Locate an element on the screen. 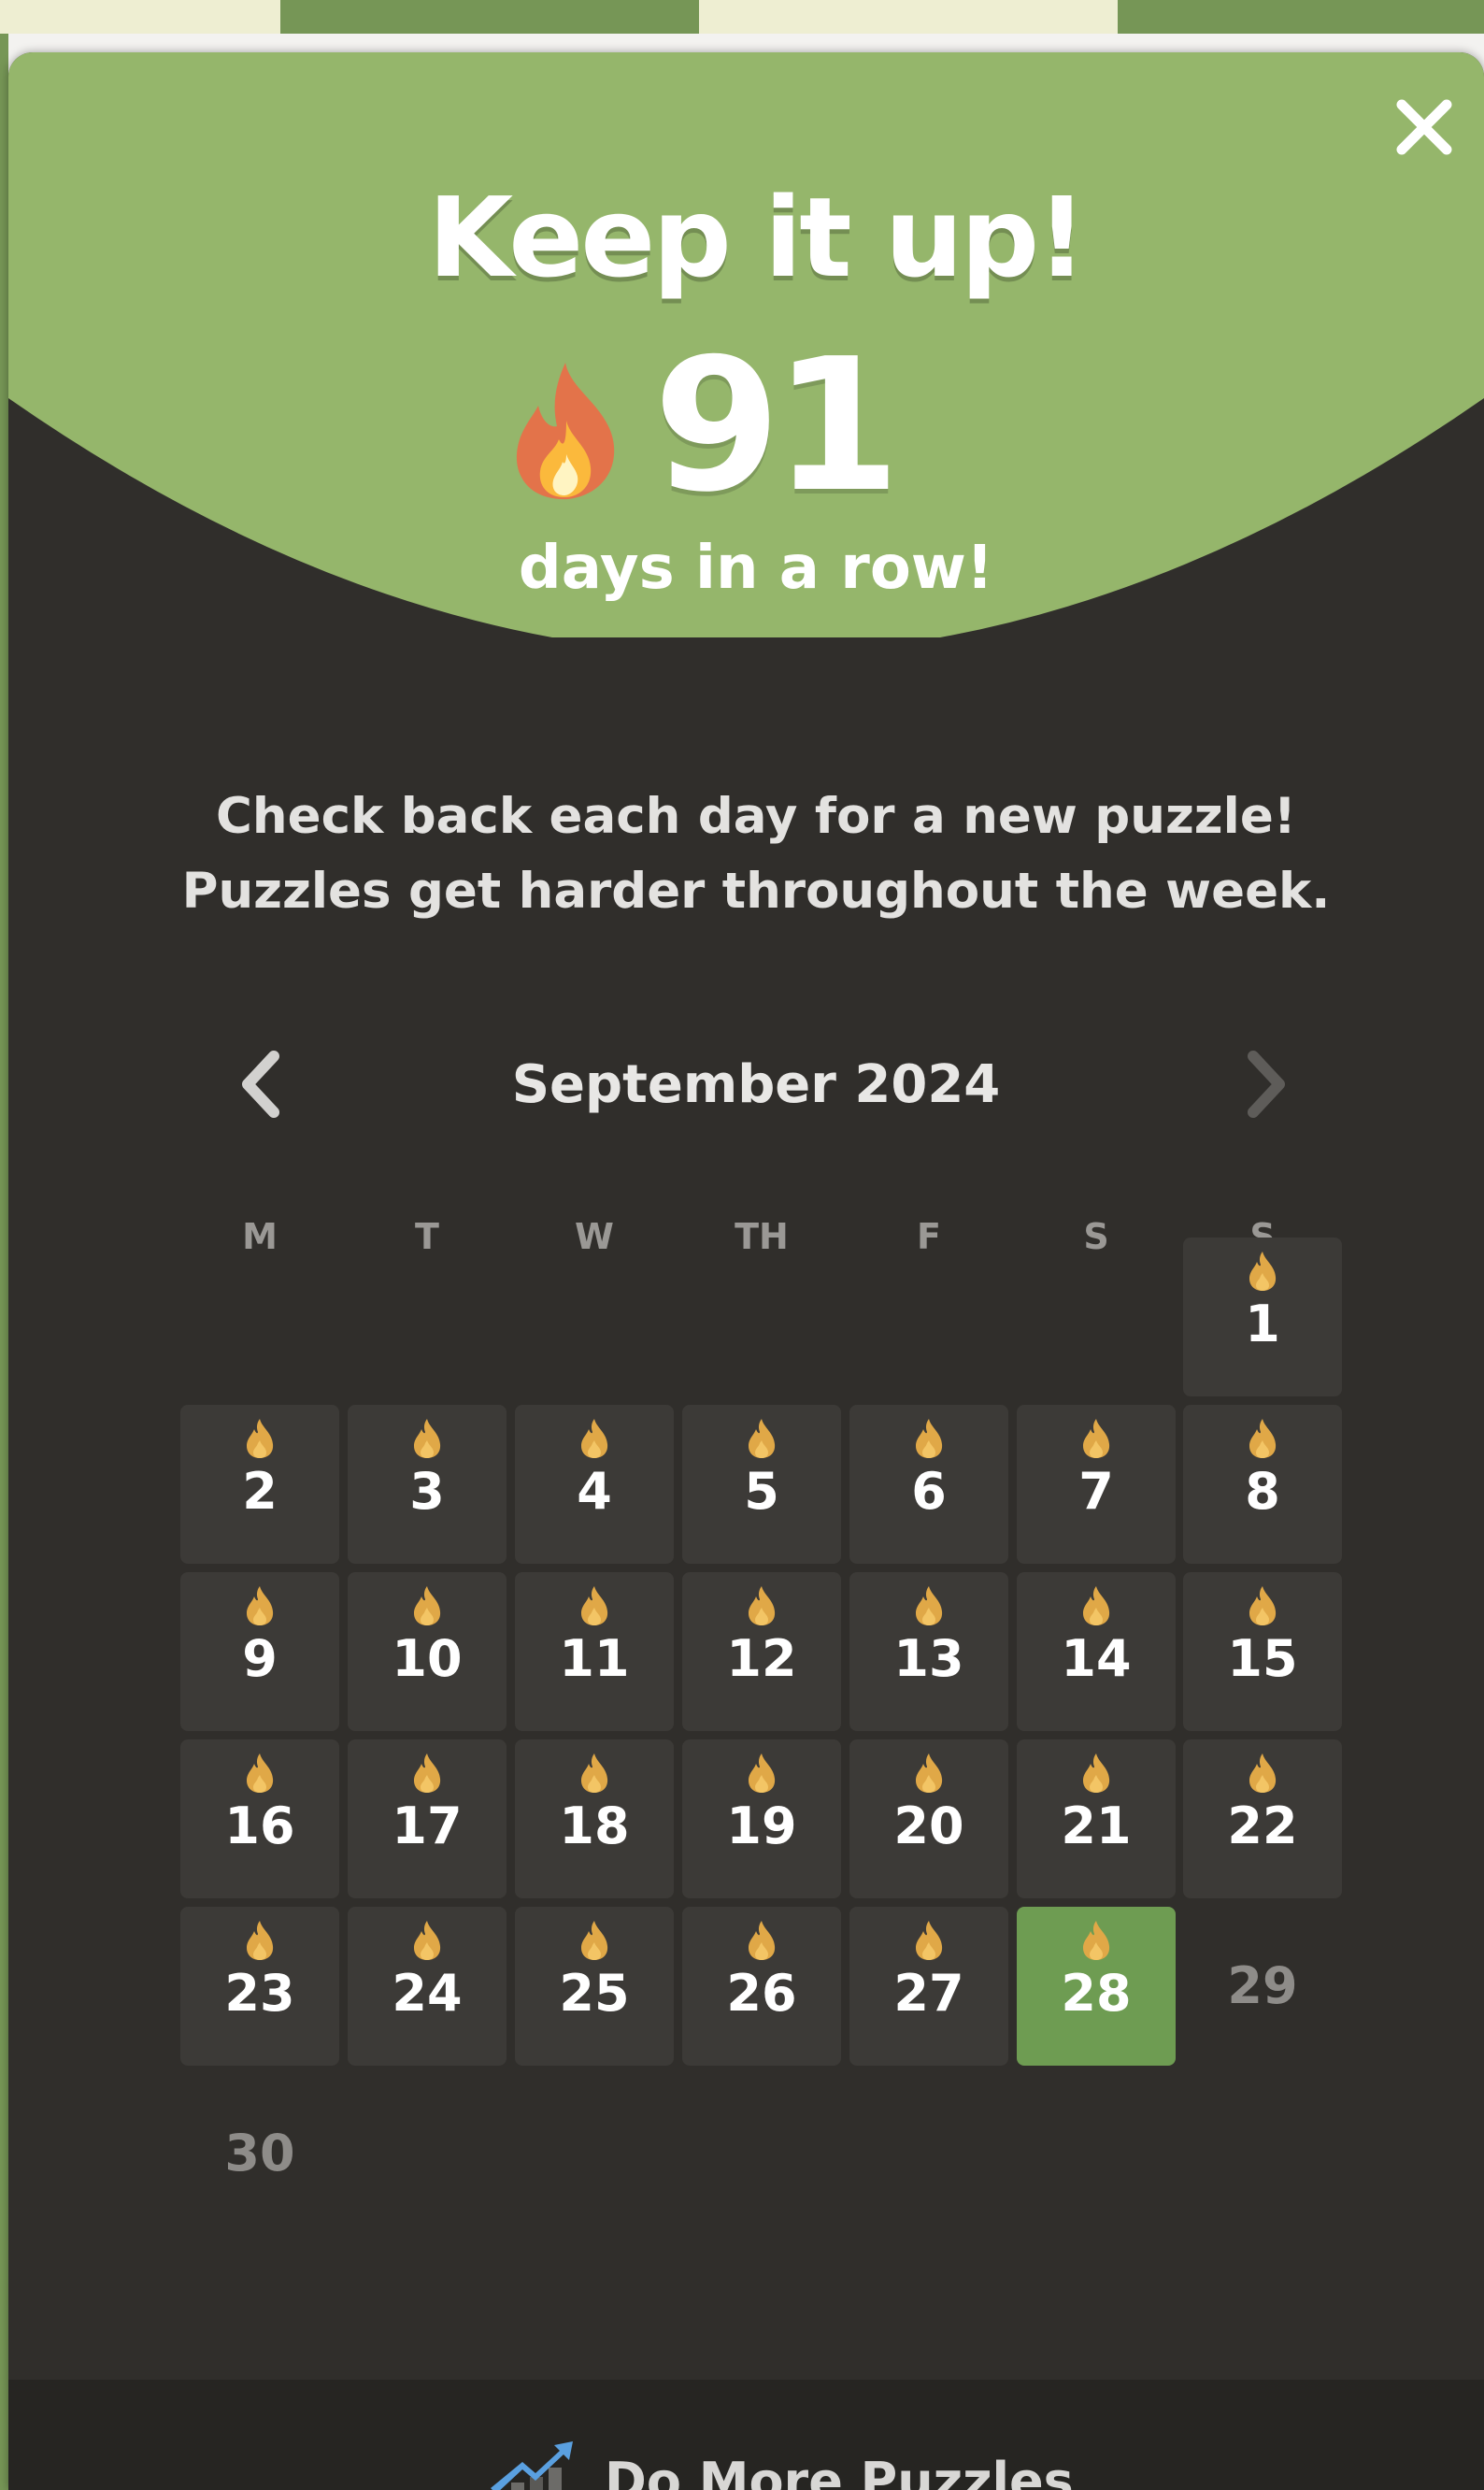 This screenshot has width=1484, height=2490. day-number: 25 is located at coordinates (594, 1993).